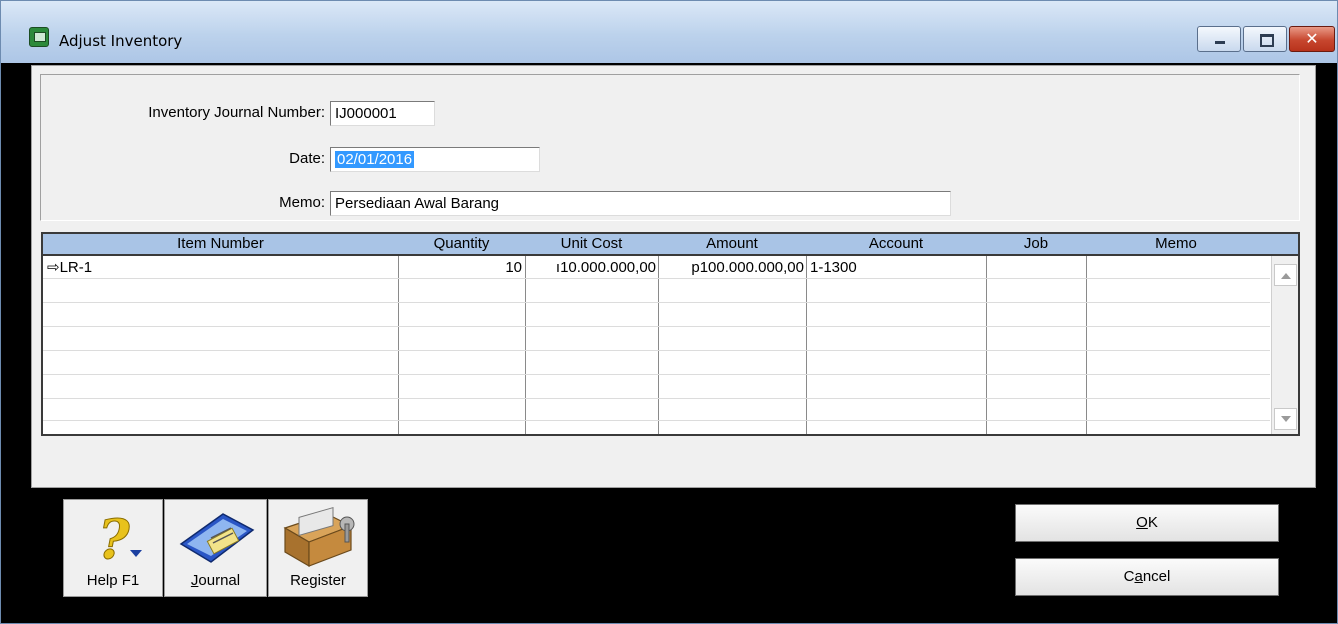 The image size is (1338, 624). I want to click on app-icon, so click(39, 37).